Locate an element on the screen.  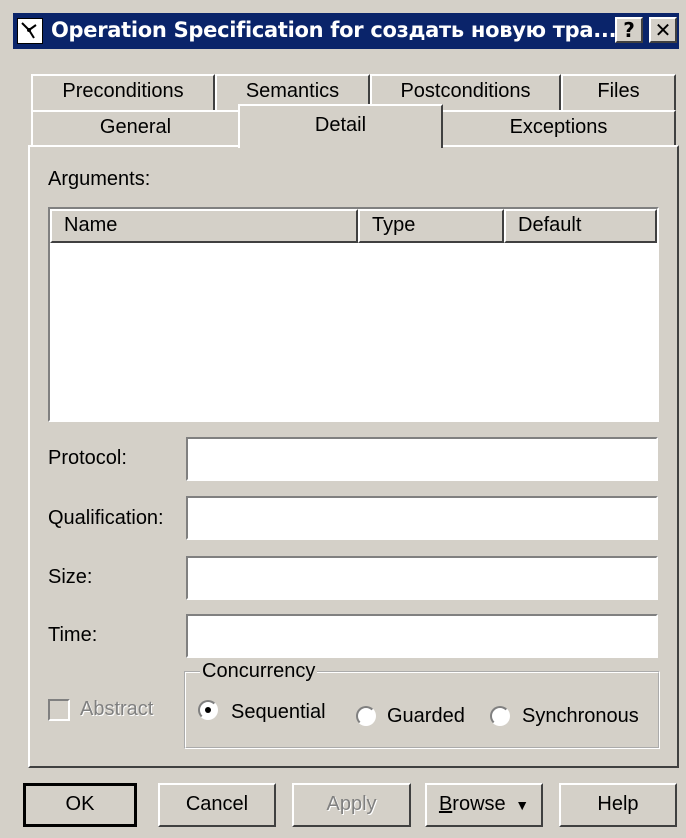
size-label: Size: is located at coordinates (70, 577).